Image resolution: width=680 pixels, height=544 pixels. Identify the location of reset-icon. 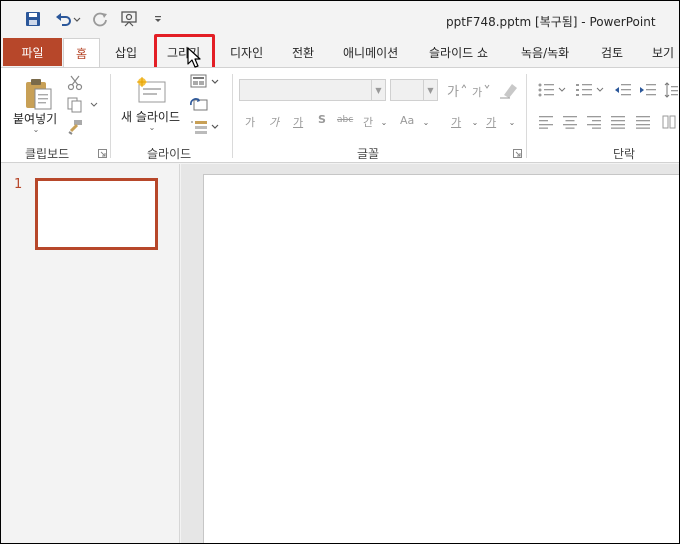
(199, 105).